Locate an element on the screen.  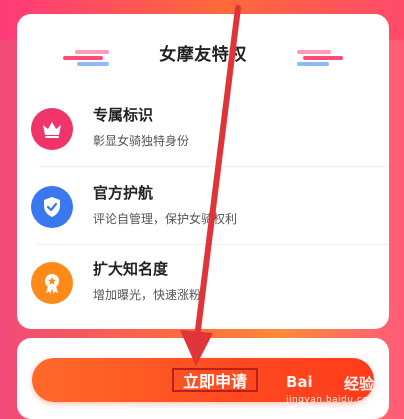
feature-description: 增加曝光，快速涨粉 is located at coordinates (147, 295).